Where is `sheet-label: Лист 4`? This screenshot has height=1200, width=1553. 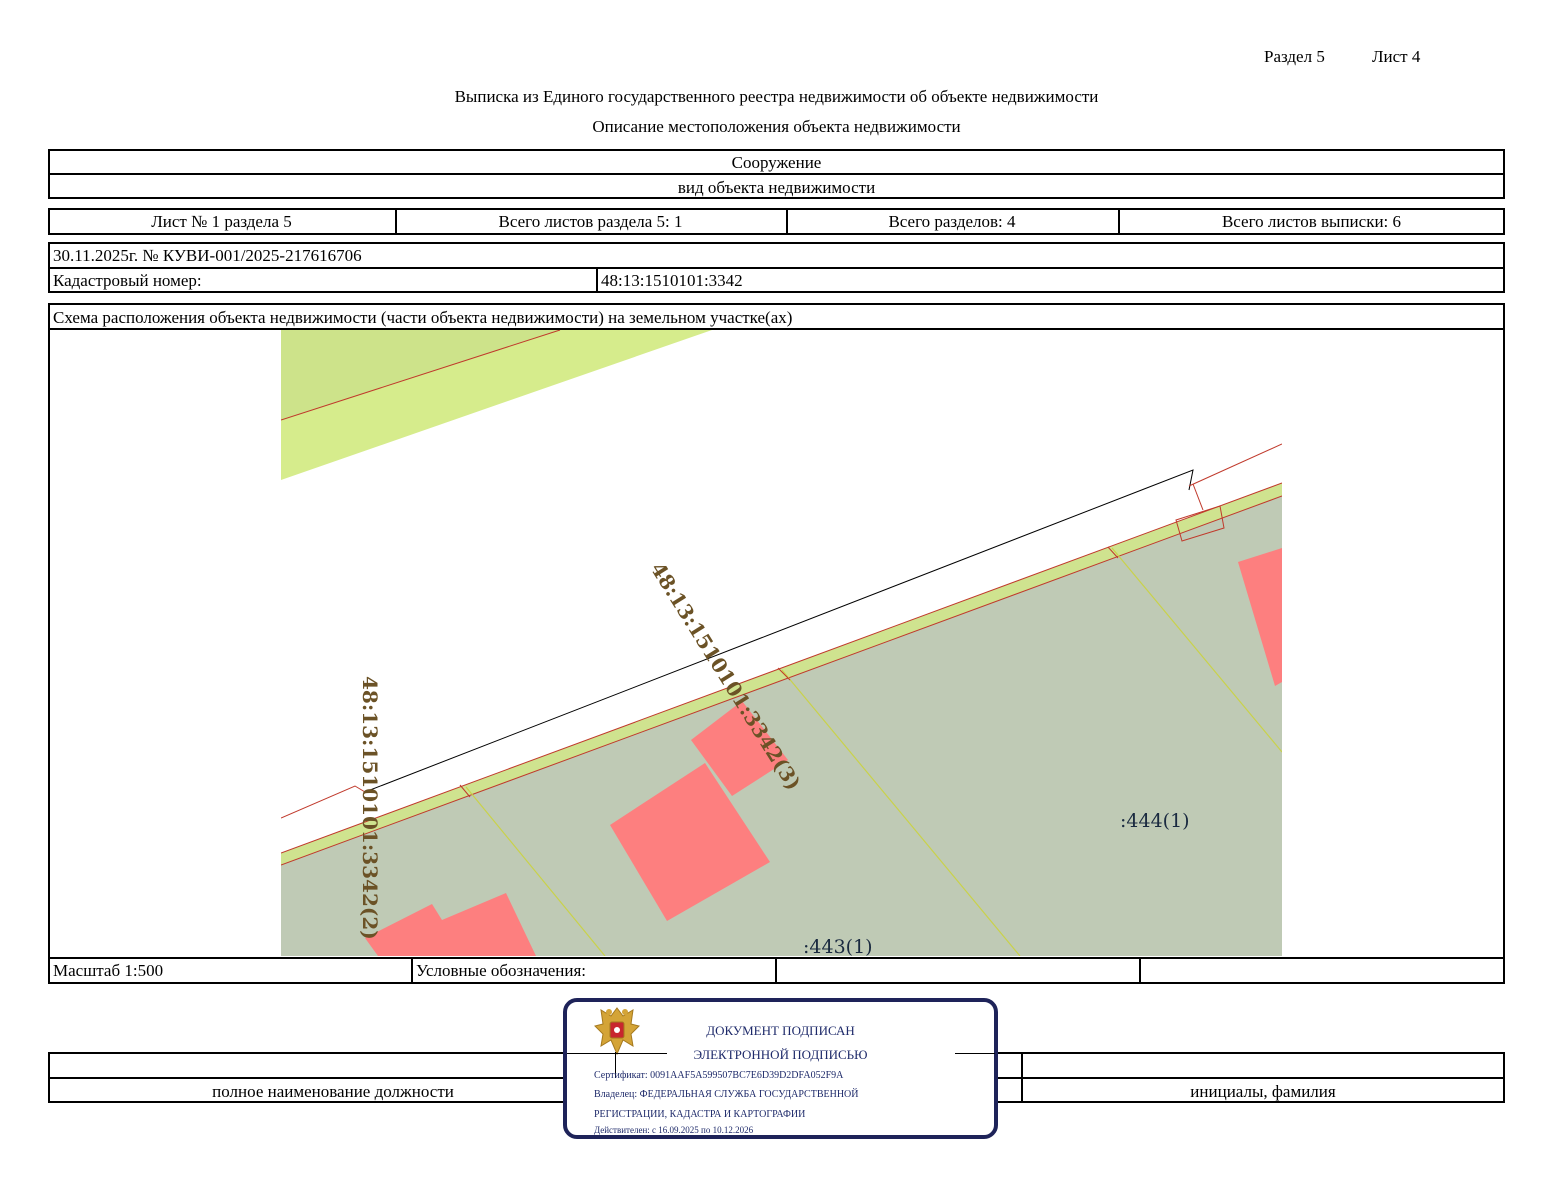
sheet-label: Лист 4 is located at coordinates (1396, 56).